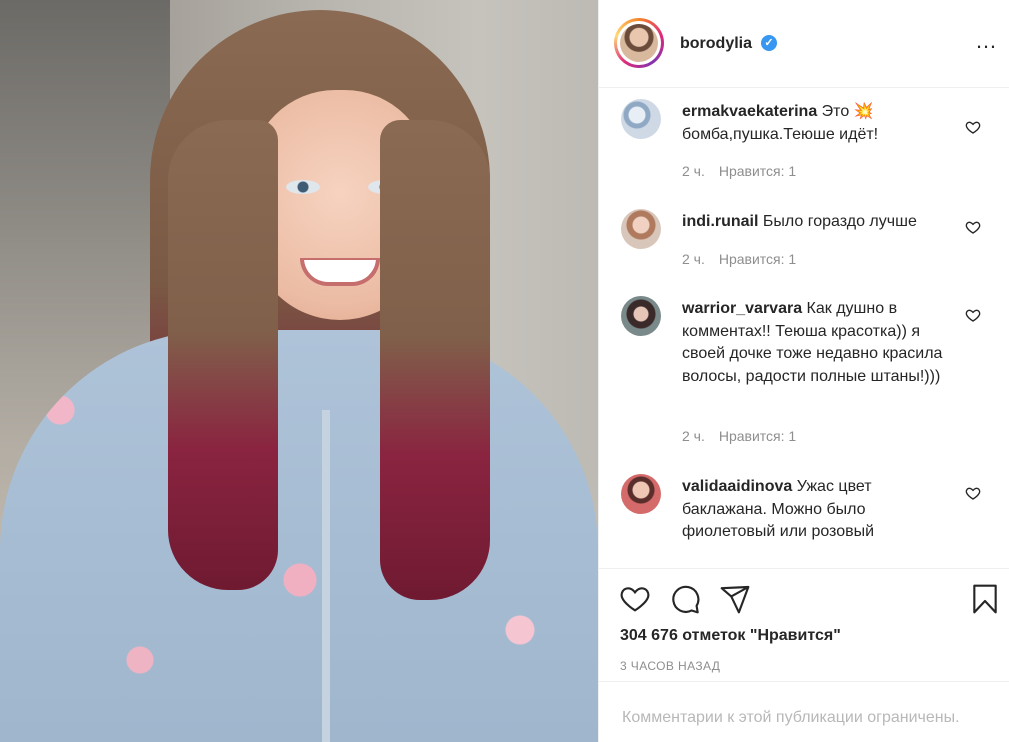 Image resolution: width=1009 pixels, height=742 pixels. I want to click on comment-text: indi.runail Было гораздо лучше, so click(817, 222).